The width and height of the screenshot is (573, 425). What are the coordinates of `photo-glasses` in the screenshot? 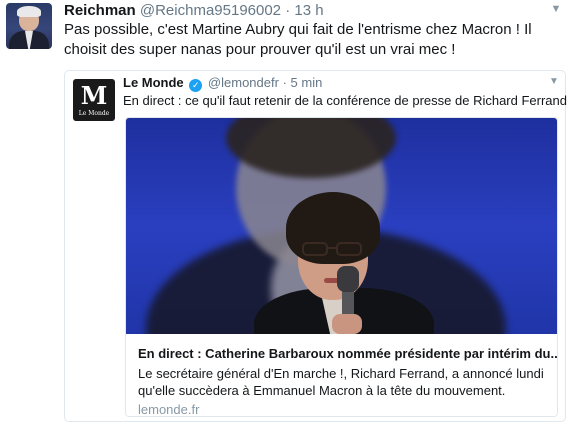 It's located at (333, 249).